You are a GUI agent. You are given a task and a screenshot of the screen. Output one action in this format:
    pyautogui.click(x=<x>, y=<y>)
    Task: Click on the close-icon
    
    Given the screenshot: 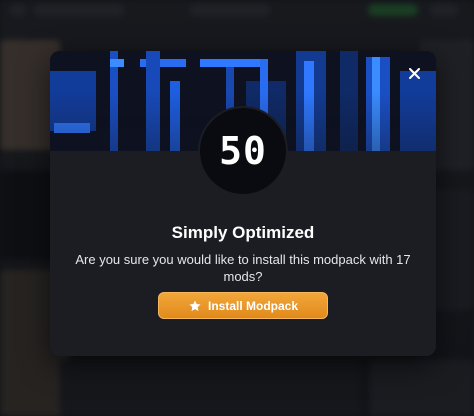 What is the action you would take?
    pyautogui.click(x=414, y=73)
    